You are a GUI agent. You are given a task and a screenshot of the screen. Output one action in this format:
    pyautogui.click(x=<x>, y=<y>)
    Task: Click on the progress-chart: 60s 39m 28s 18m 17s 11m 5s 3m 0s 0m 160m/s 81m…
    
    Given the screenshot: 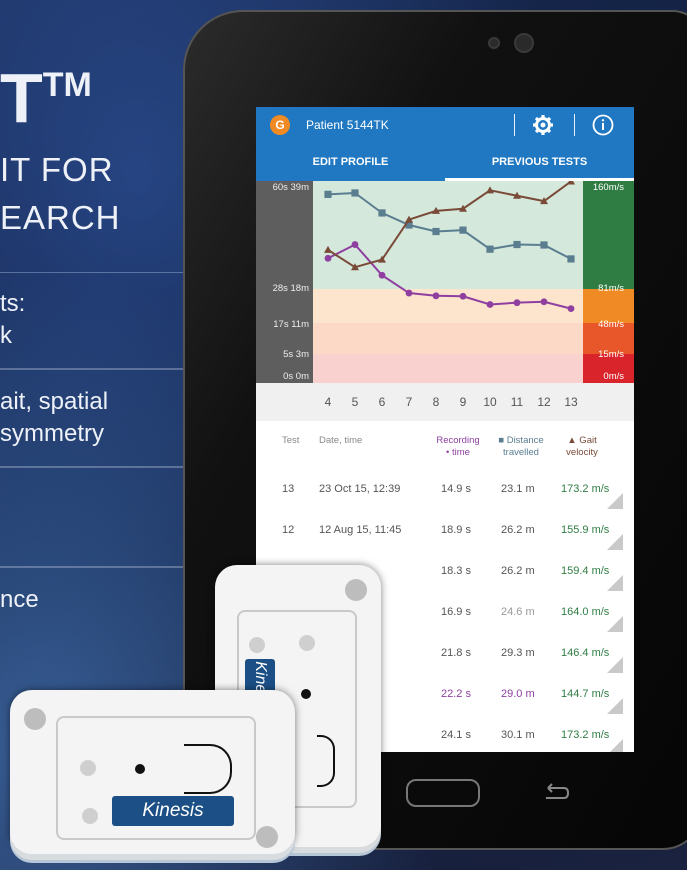 What is the action you would take?
    pyautogui.click(x=445, y=280)
    